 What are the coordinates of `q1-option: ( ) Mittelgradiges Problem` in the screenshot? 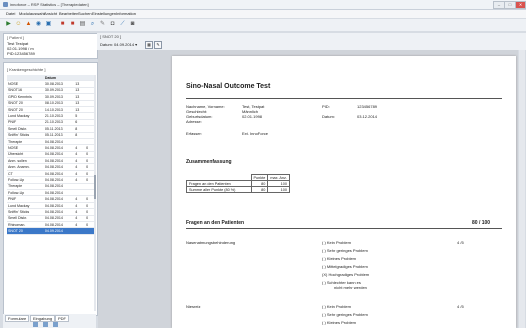 It's located at (345, 266).